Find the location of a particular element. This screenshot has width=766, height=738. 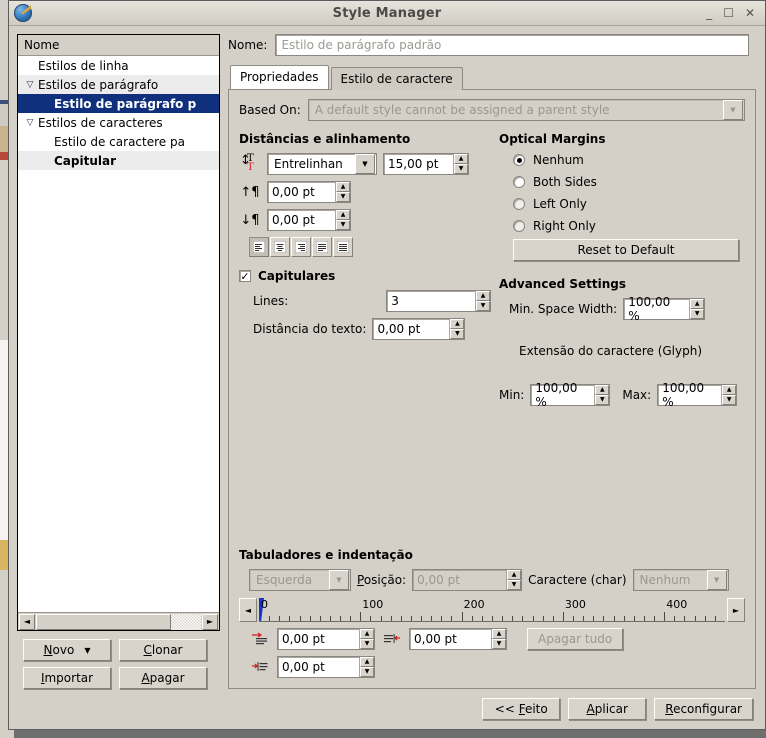

apply-button: Aplicar is located at coordinates (607, 708).